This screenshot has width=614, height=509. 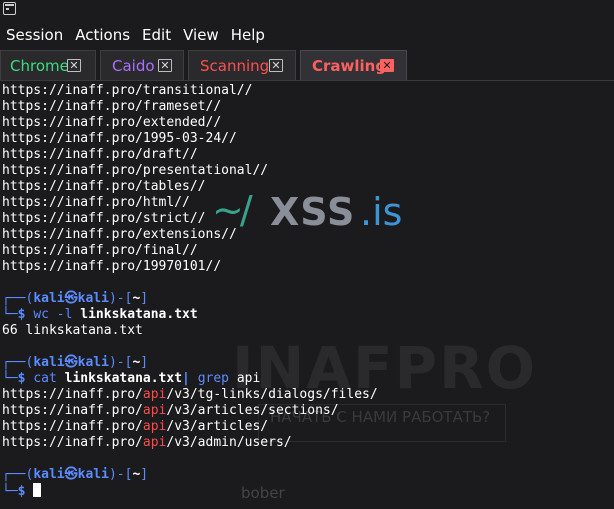 I want to click on output-line: https://inaff.pro/transitional//, so click(x=127, y=90).